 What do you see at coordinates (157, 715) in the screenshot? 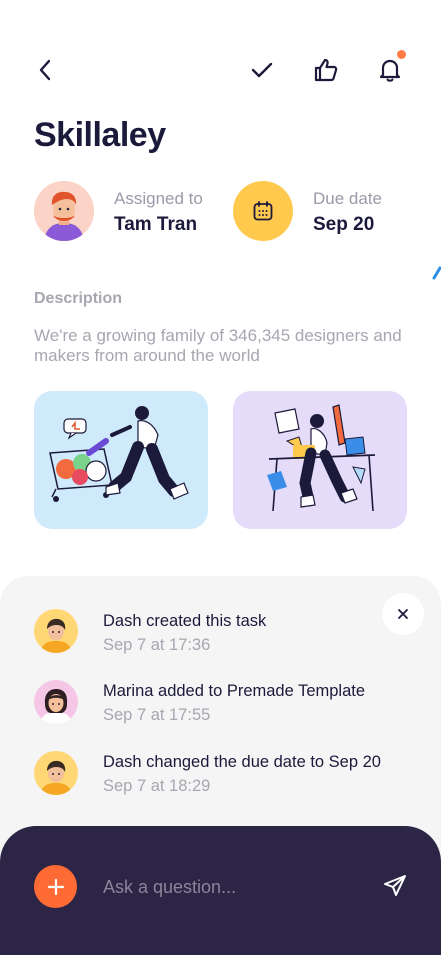
I see `activity-time: Sep 7 at 17:55` at bounding box center [157, 715].